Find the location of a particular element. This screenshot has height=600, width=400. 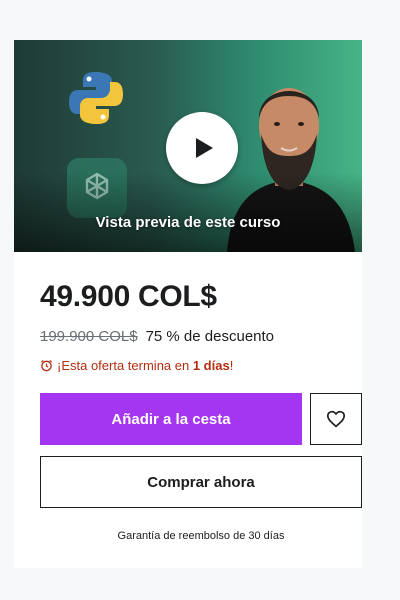

current-price: 49.900 COL$ is located at coordinates (128, 296).